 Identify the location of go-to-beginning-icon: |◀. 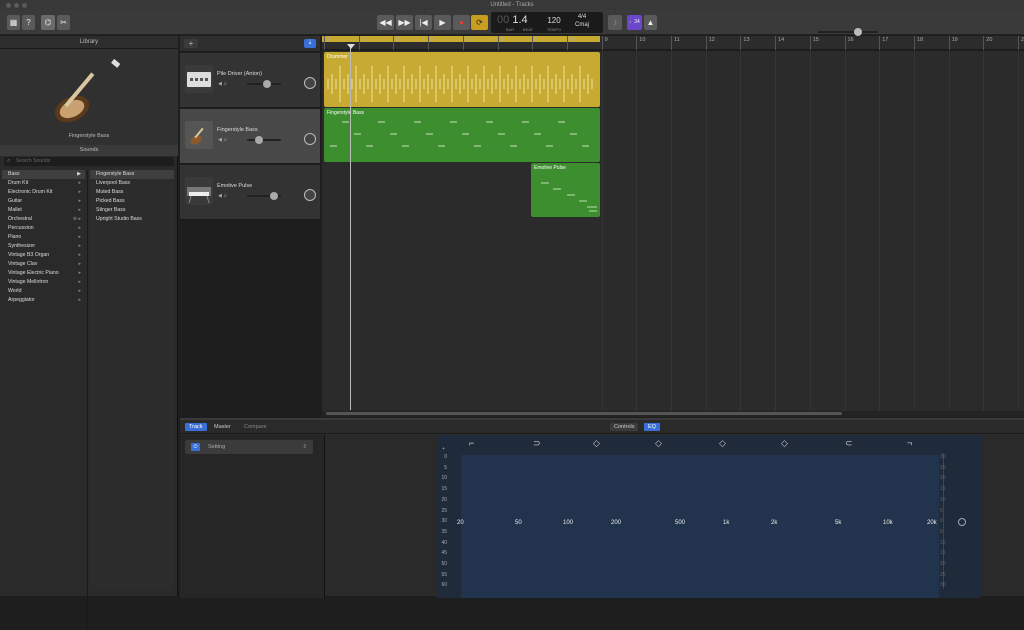
(423, 22).